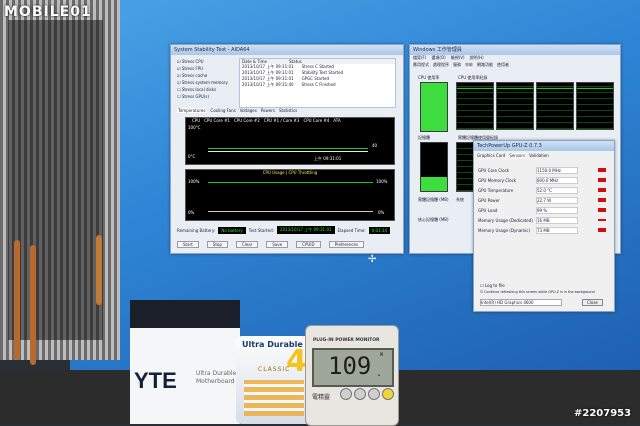  Describe the element at coordinates (206, 97) in the screenshot. I see `check-stress-gpu: ☐ Stress GPU(s)` at that location.